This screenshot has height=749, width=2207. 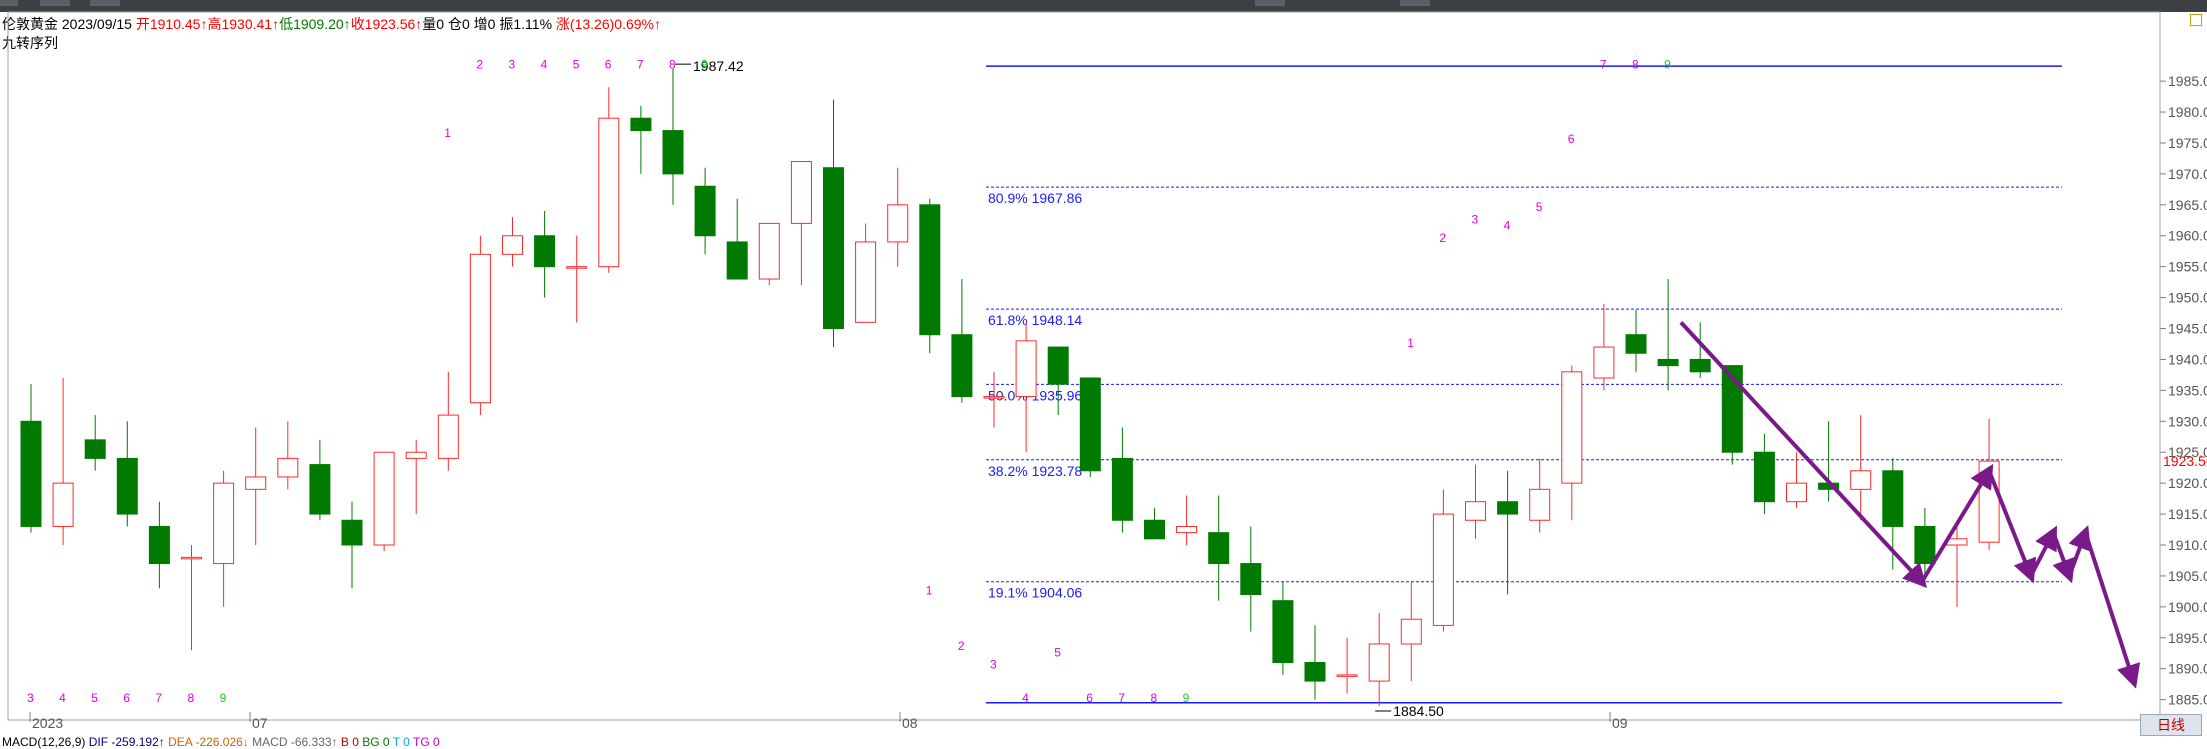 What do you see at coordinates (2187, 576) in the screenshot?
I see `y-tick-label: 1905.00` at bounding box center [2187, 576].